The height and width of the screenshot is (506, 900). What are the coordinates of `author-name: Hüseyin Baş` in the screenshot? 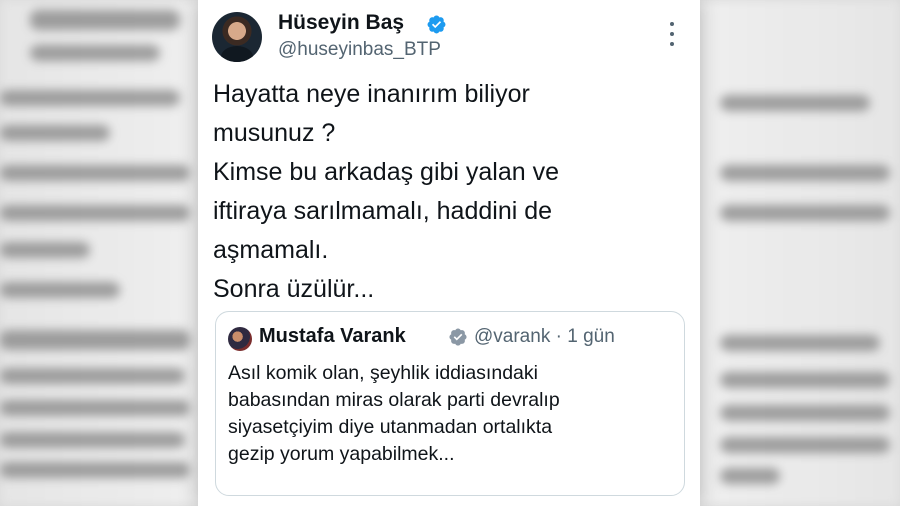 It's located at (341, 23).